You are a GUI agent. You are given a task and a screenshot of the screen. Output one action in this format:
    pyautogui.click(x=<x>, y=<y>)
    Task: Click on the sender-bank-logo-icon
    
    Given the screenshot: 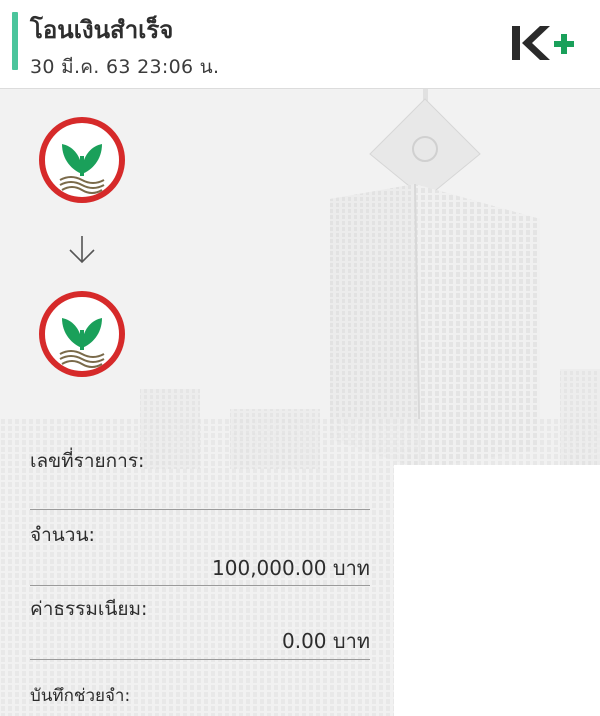 What is the action you would take?
    pyautogui.click(x=82, y=160)
    